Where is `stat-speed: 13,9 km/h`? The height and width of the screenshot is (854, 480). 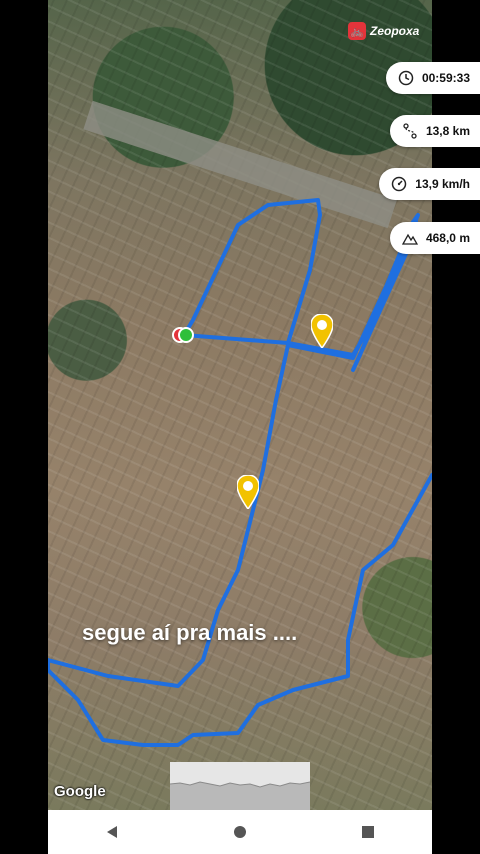 stat-speed: 13,9 km/h is located at coordinates (429, 184).